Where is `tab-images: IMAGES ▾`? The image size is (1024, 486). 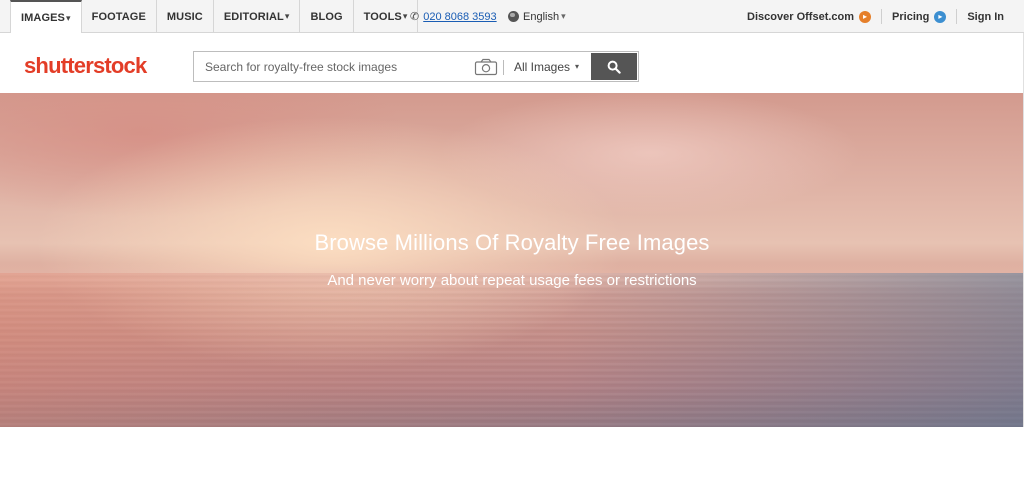
tab-images: IMAGES ▾ is located at coordinates (46, 17).